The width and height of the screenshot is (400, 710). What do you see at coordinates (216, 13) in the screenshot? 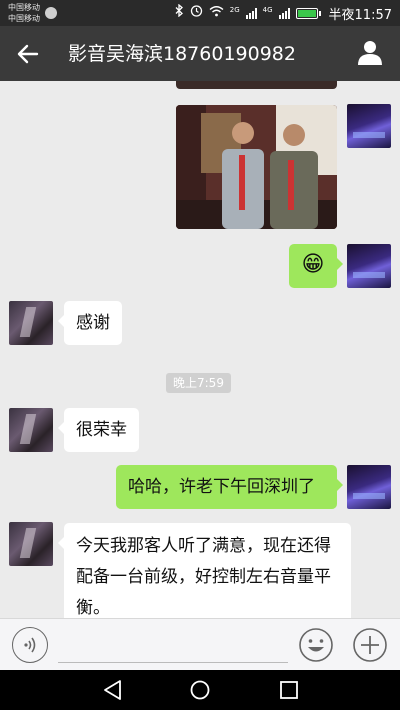
I see `wifi-icon` at bounding box center [216, 13].